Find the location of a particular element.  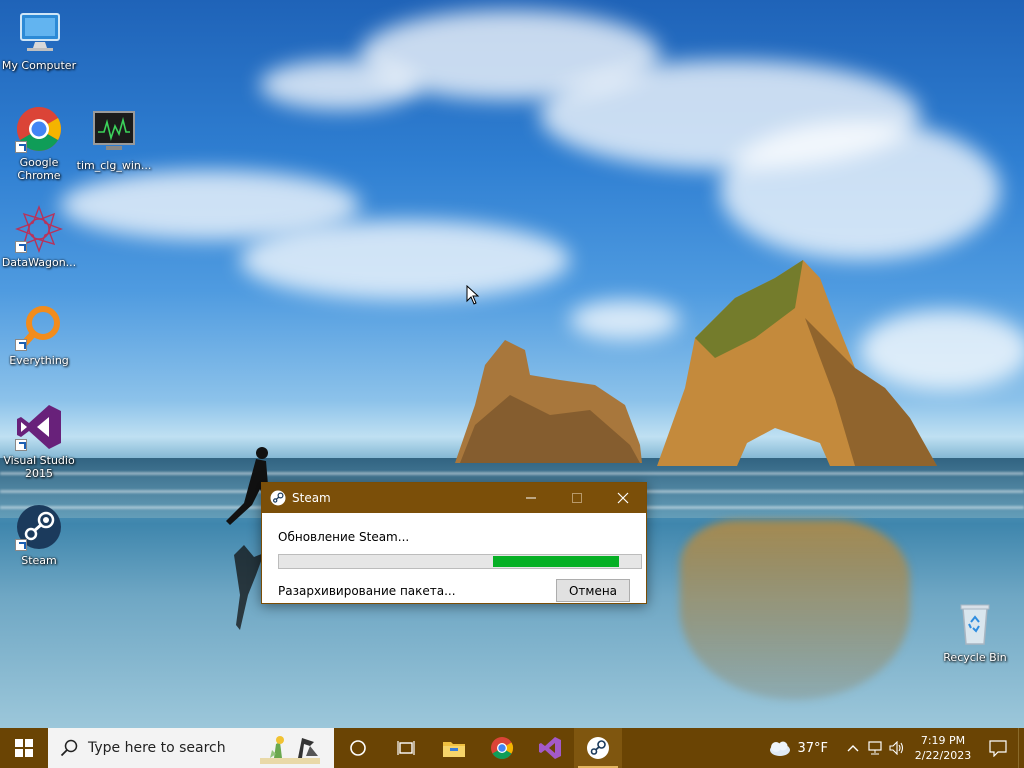

taskbar-file-explorer is located at coordinates (454, 748).